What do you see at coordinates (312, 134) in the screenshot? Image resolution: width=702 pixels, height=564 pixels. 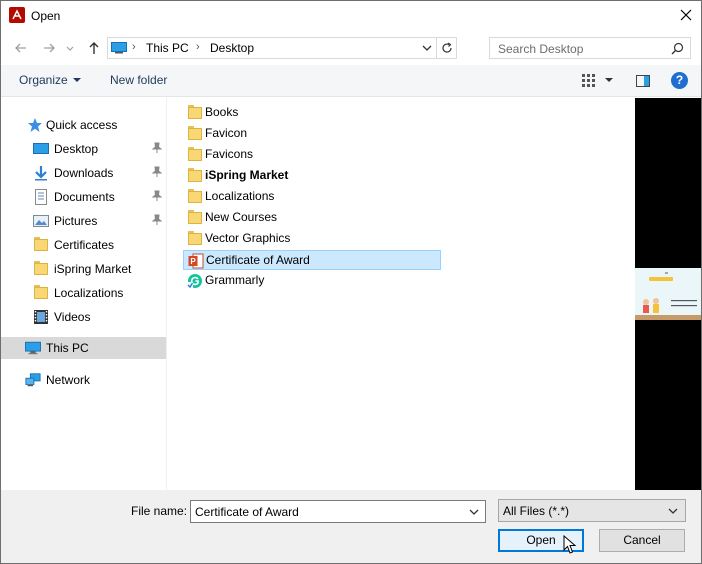 I see `list-item-favicon: Favicon` at bounding box center [312, 134].